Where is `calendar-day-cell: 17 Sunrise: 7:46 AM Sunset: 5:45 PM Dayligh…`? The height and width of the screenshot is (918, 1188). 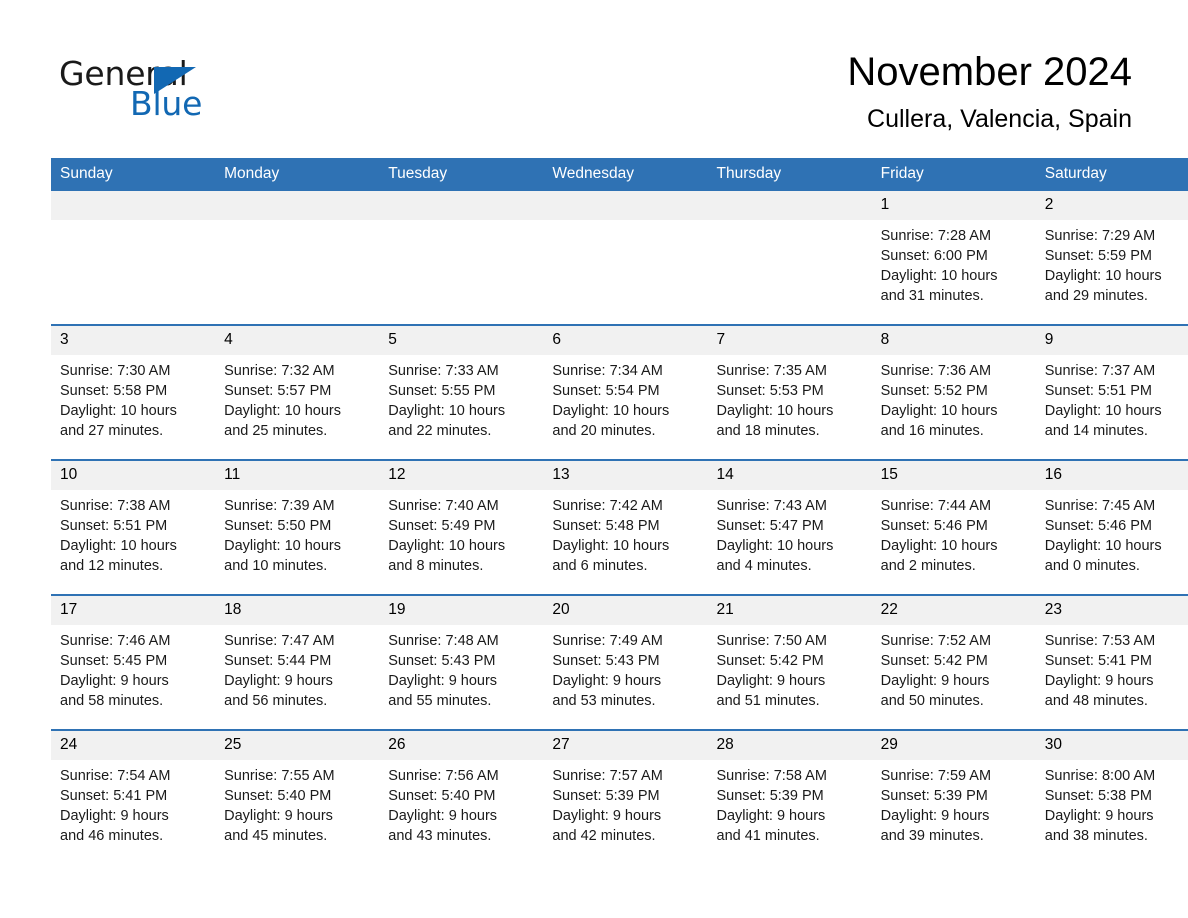 calendar-day-cell: 17 Sunrise: 7:46 AM Sunset: 5:45 PM Dayligh… is located at coordinates (133, 662).